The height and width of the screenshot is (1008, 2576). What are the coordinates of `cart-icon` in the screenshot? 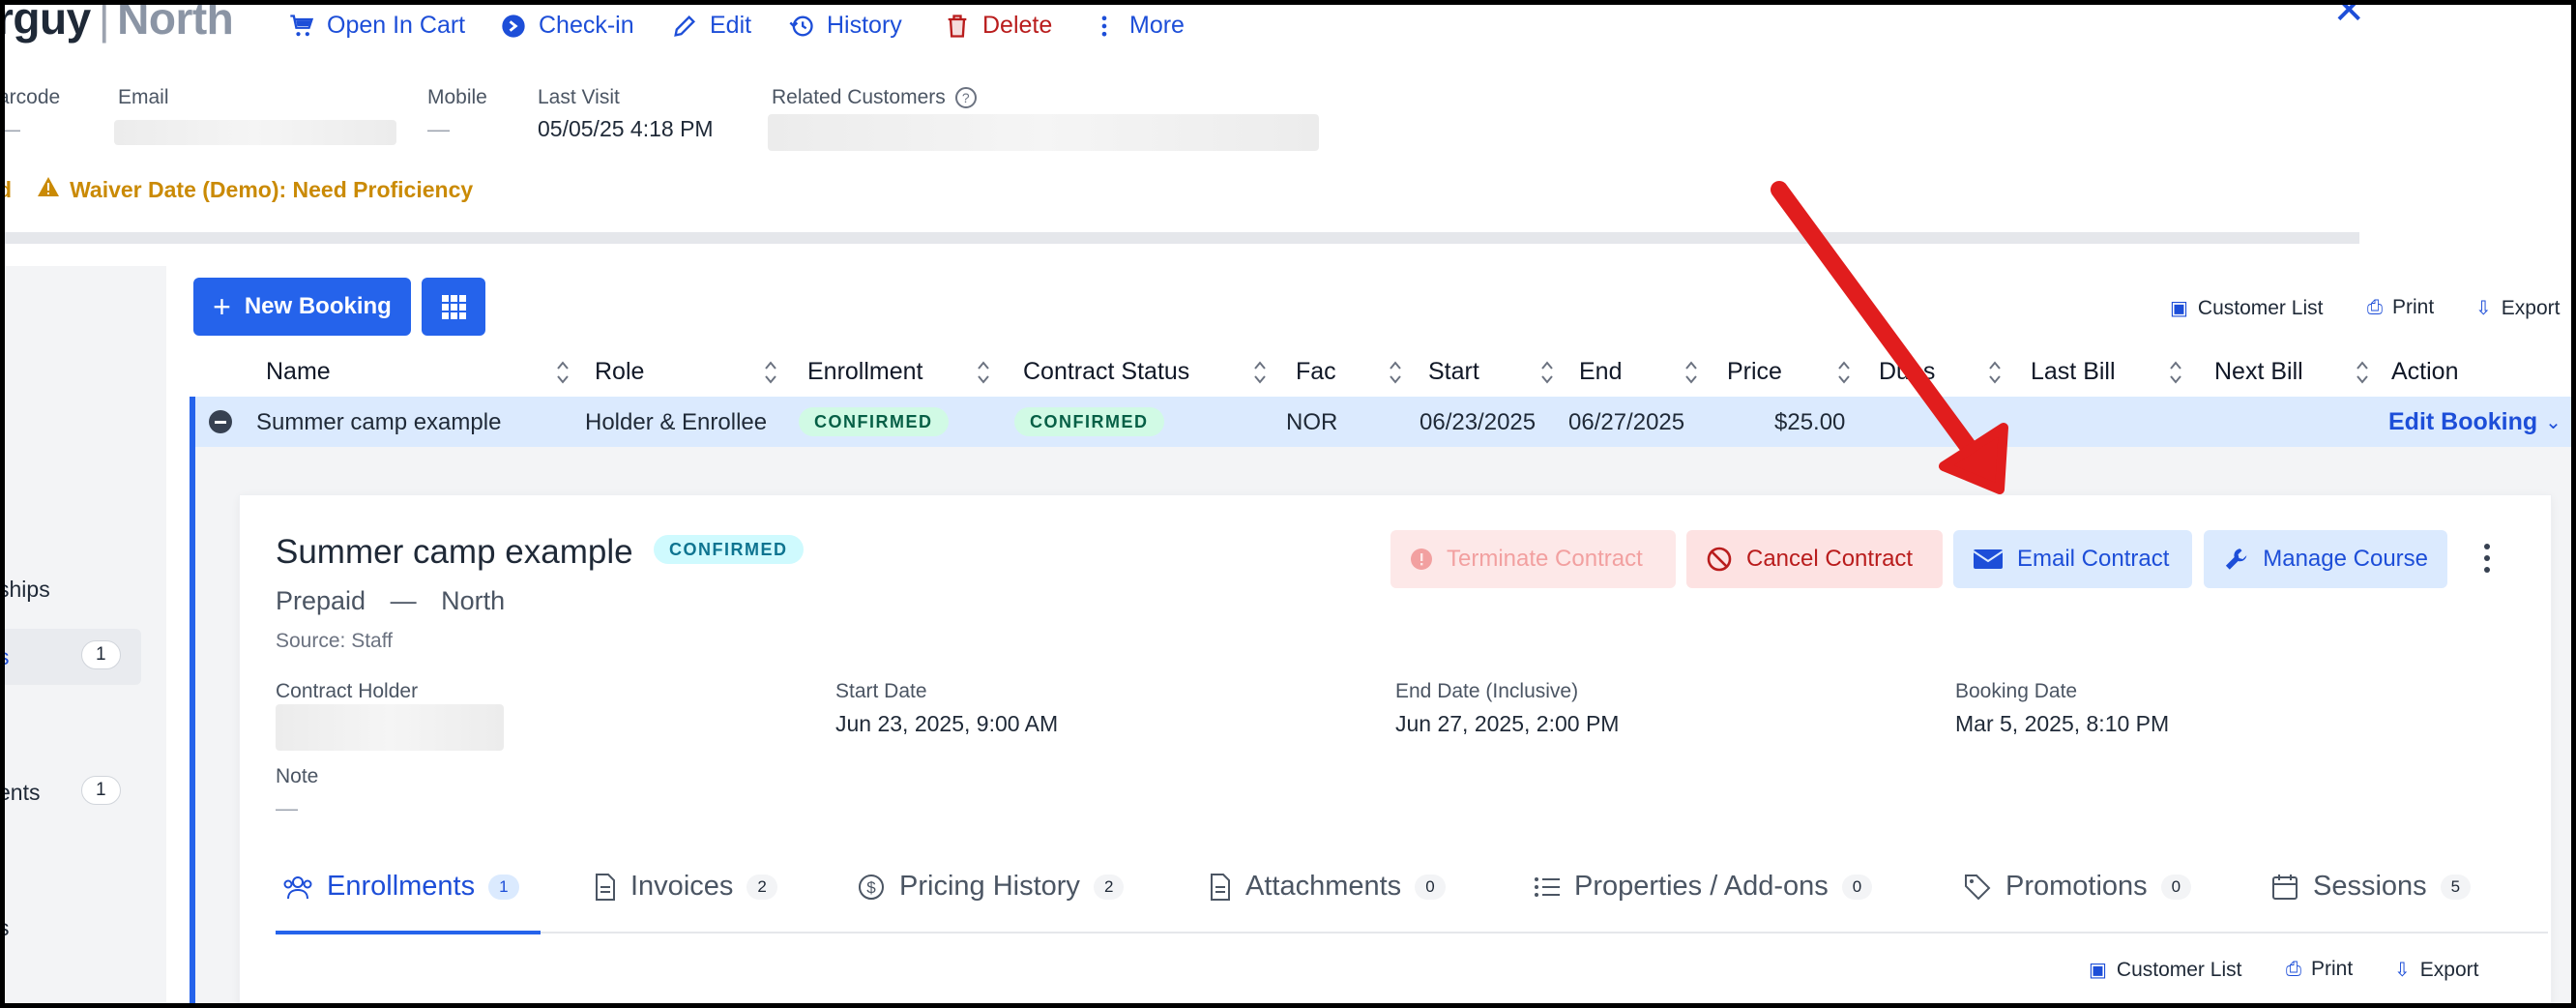 It's located at (302, 25).